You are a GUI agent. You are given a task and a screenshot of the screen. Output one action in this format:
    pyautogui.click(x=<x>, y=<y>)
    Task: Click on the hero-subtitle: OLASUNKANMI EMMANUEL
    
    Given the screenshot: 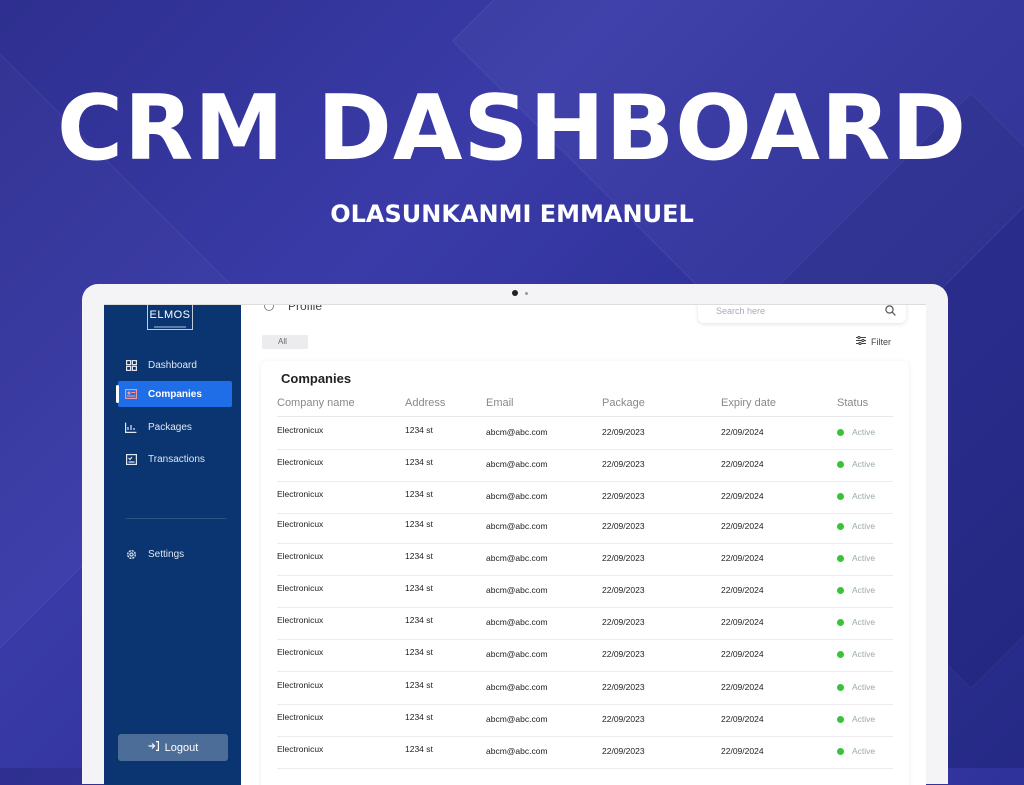 What is the action you would take?
    pyautogui.click(x=512, y=214)
    